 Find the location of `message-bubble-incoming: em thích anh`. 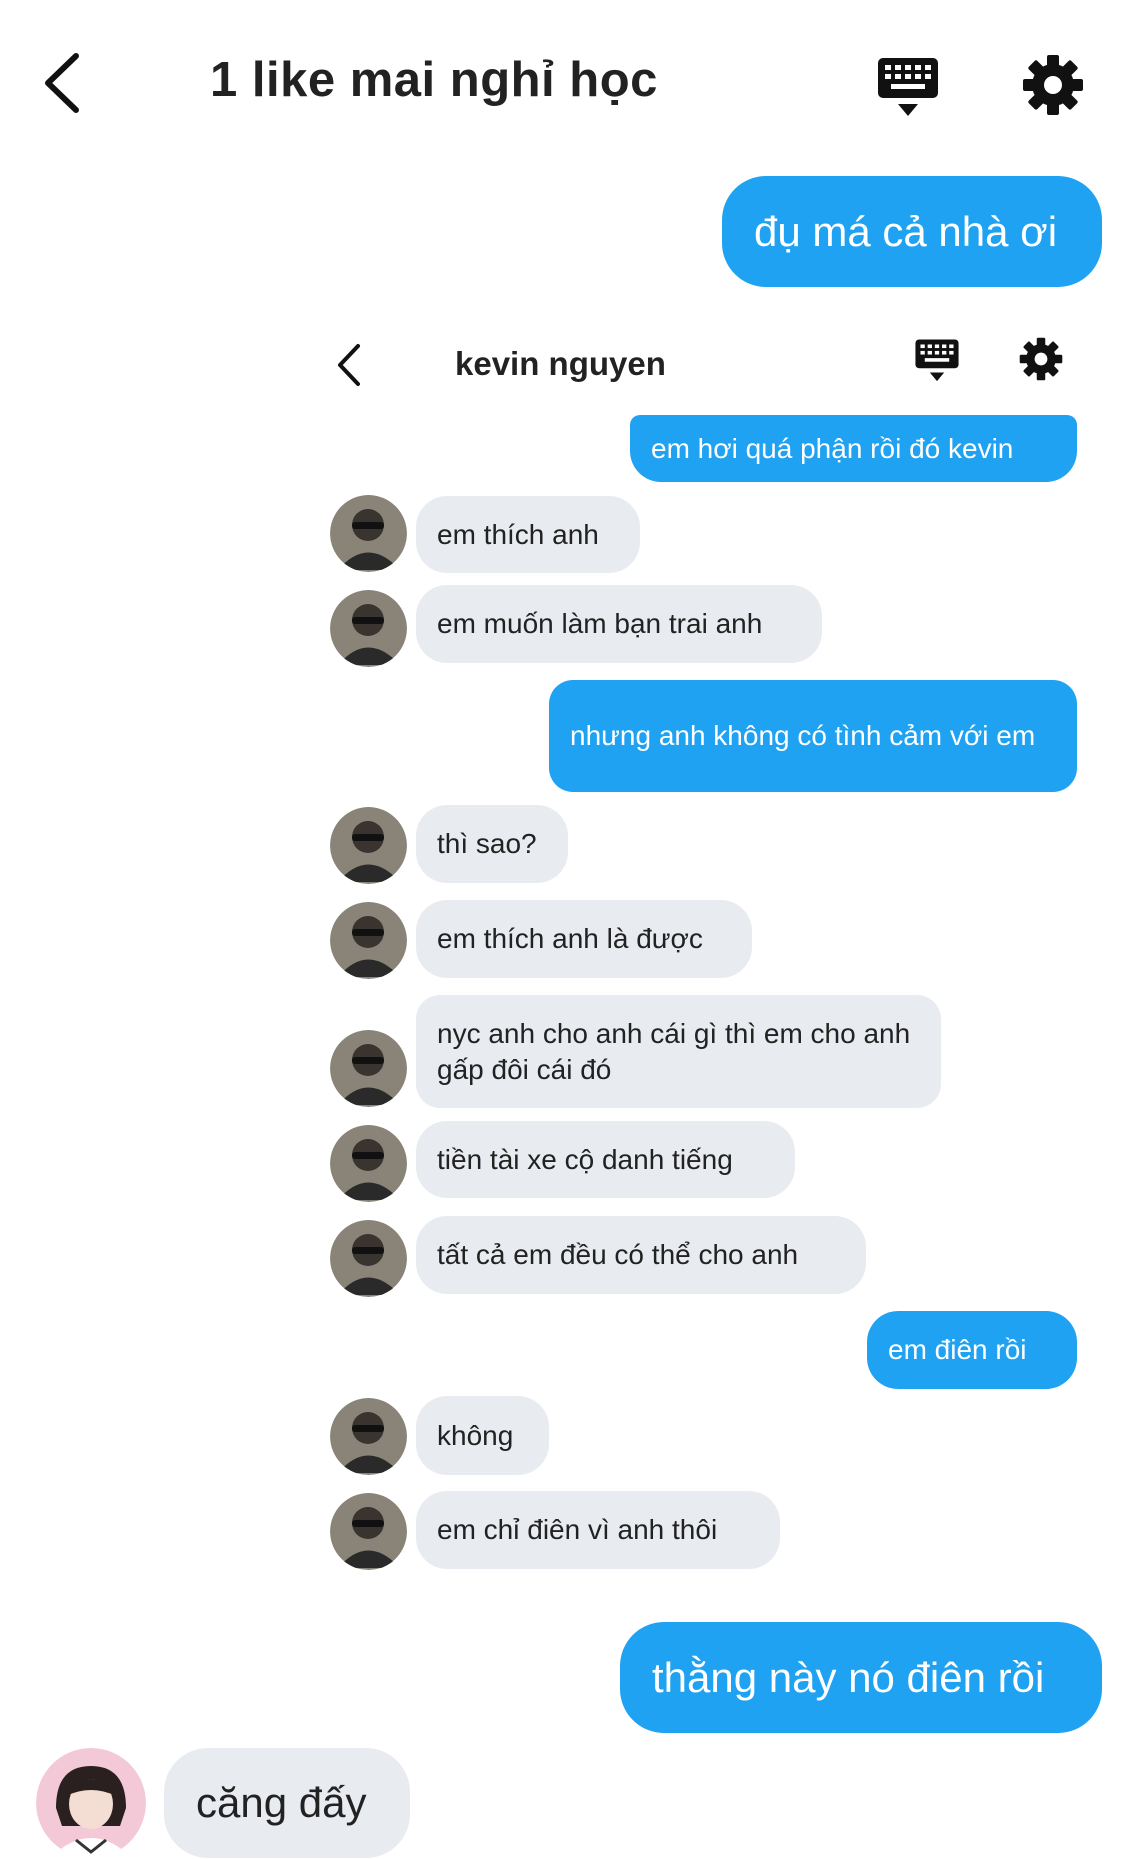

message-bubble-incoming: em thích anh is located at coordinates (528, 534).